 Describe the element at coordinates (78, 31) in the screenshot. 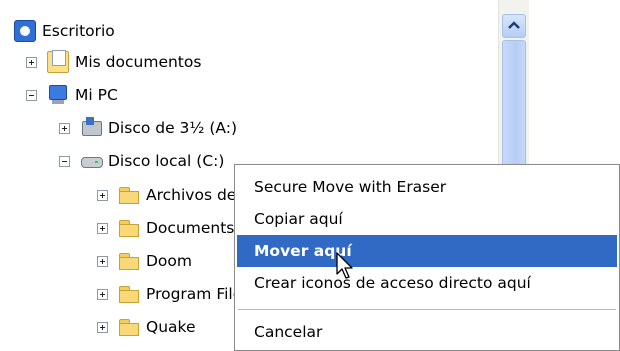

I see `tree-item-label: Escritorio` at that location.